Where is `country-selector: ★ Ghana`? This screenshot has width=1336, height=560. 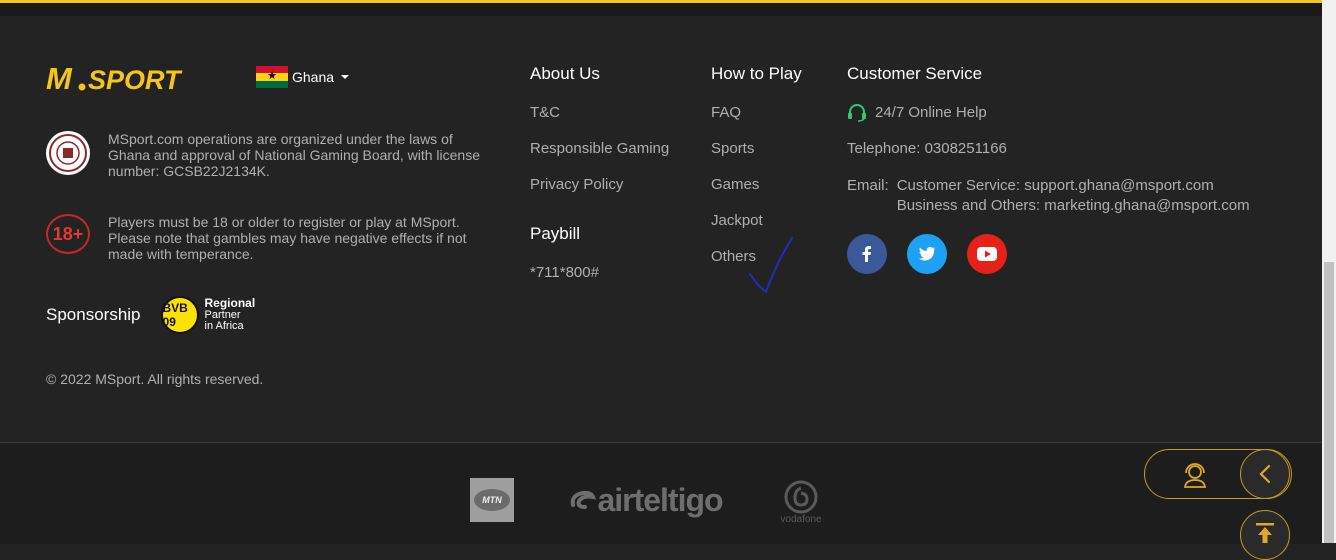 country-selector: ★ Ghana is located at coordinates (303, 77).